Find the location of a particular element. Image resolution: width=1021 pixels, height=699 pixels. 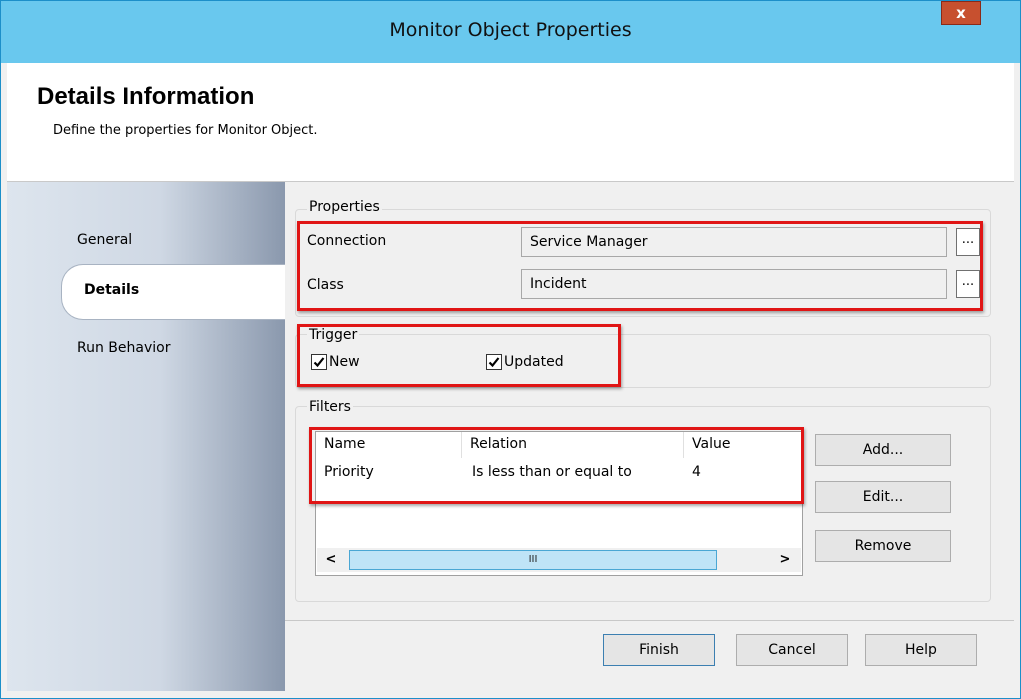

column-header-value: Value is located at coordinates (734, 445).